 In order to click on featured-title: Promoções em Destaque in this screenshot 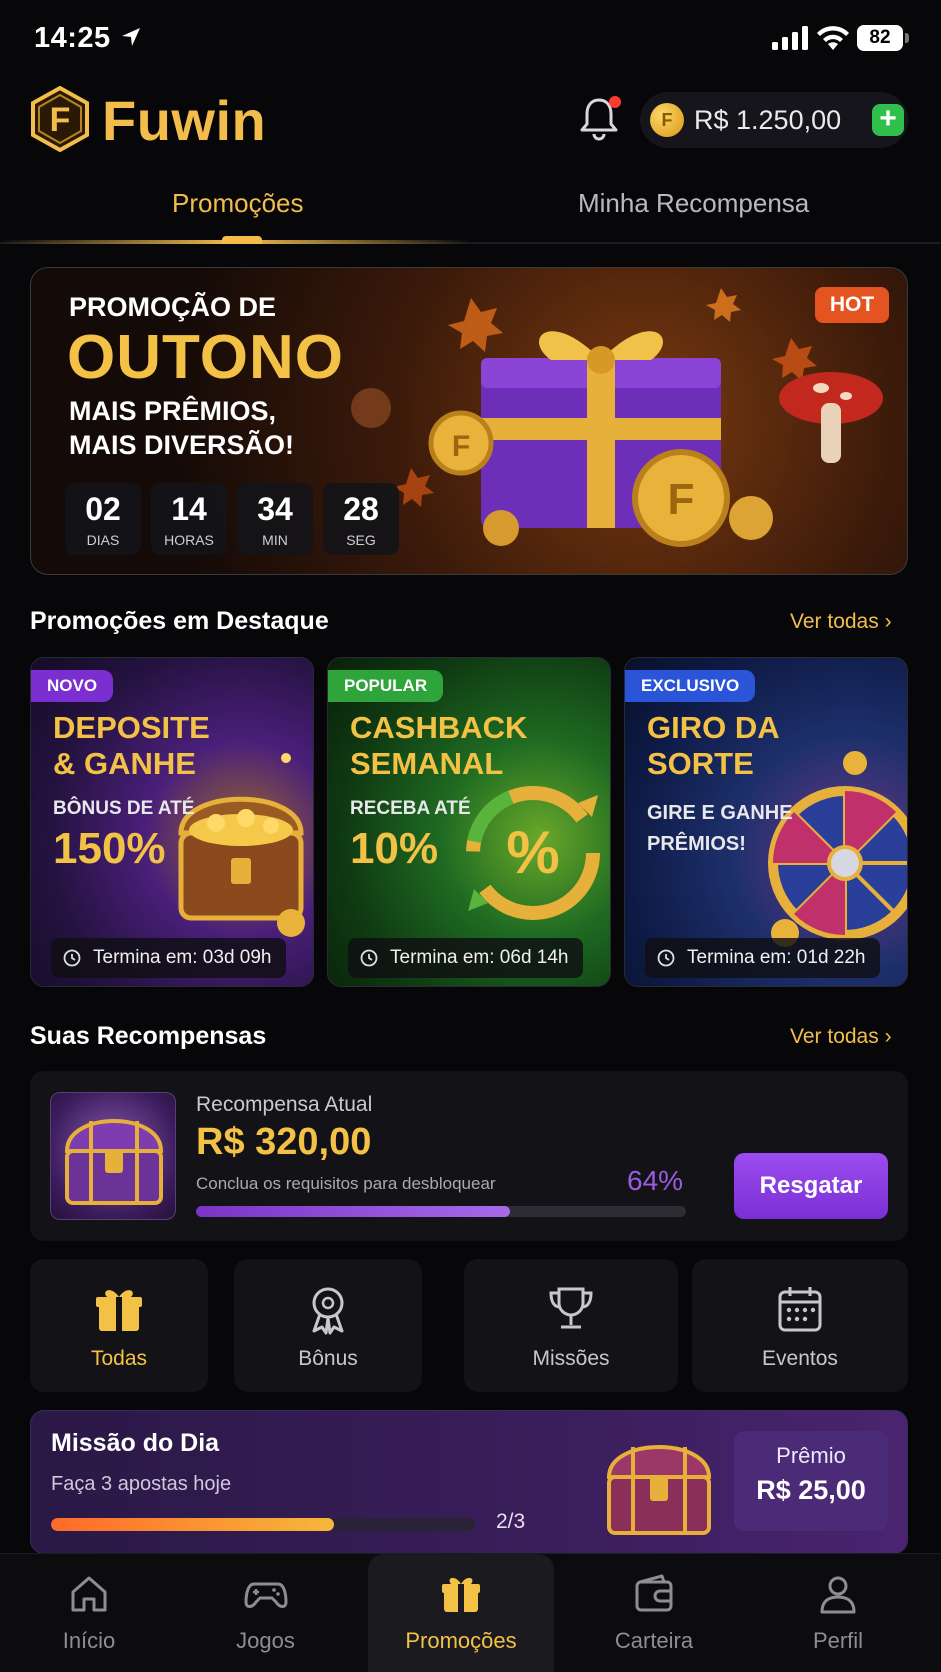, I will do `click(179, 621)`.